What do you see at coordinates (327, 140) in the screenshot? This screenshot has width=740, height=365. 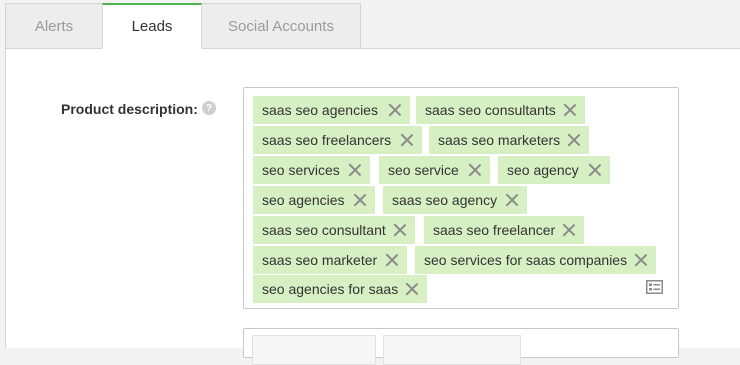 I see `tag-label: saas seo freelancers` at bounding box center [327, 140].